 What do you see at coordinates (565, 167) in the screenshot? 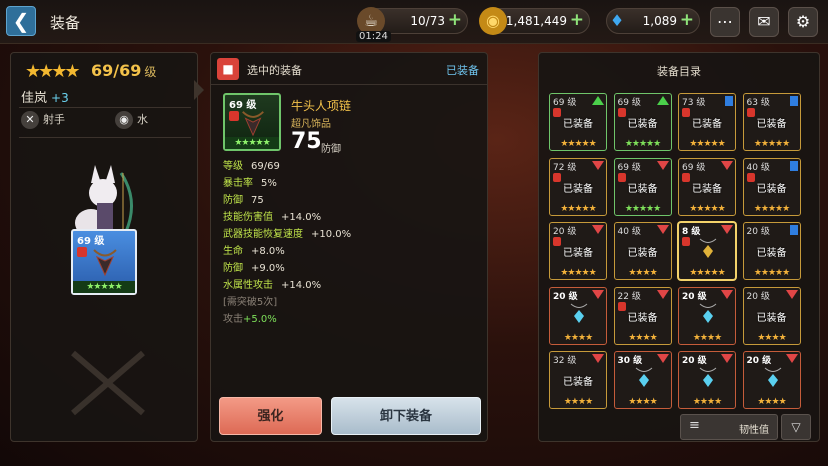
I see `catalog-item-level: 72 级` at bounding box center [565, 167].